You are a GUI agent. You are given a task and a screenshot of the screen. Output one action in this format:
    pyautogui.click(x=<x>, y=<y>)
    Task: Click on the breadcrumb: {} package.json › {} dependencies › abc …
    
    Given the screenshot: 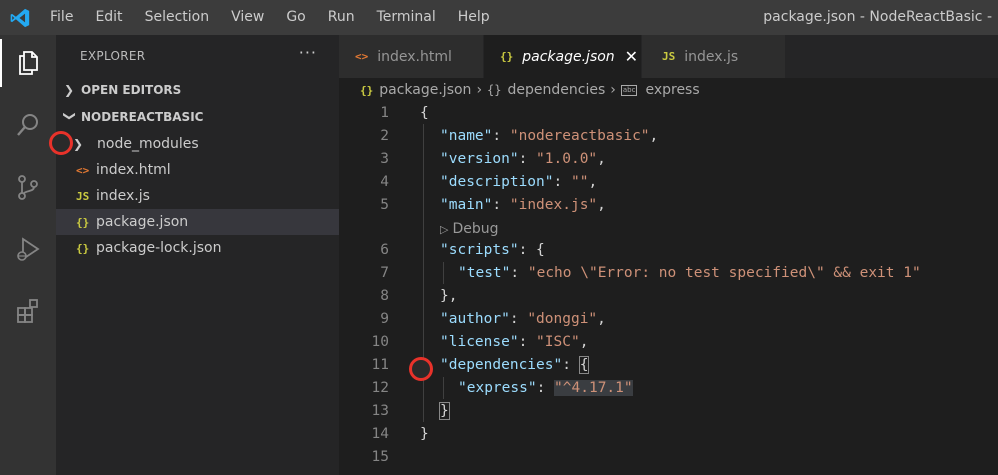 What is the action you would take?
    pyautogui.click(x=668, y=90)
    